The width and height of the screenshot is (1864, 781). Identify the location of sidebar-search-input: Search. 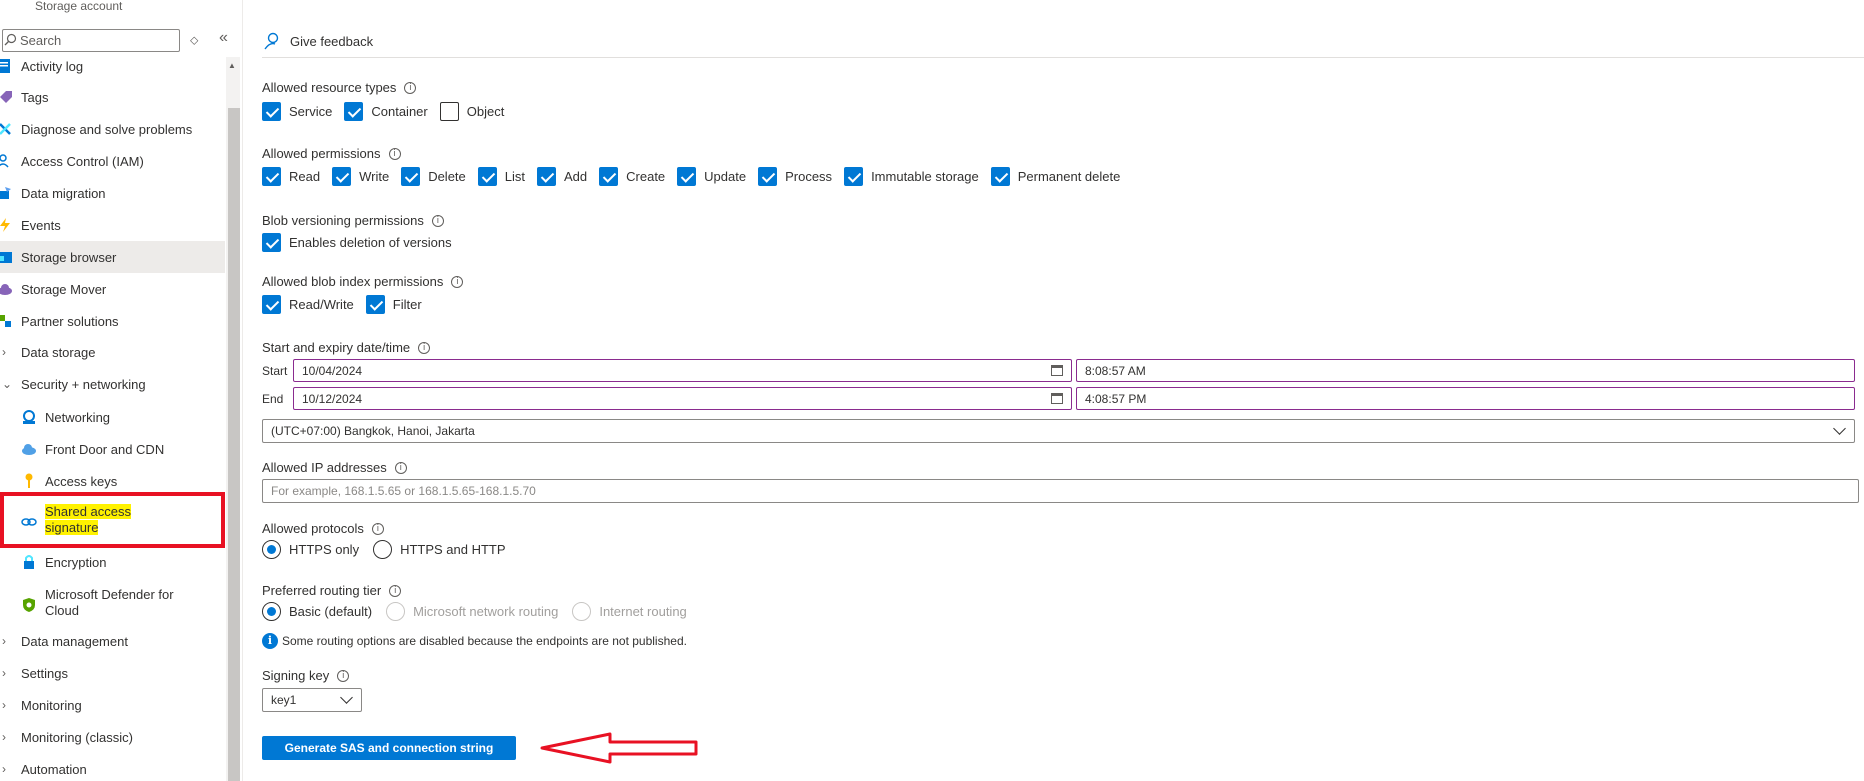
(91, 40).